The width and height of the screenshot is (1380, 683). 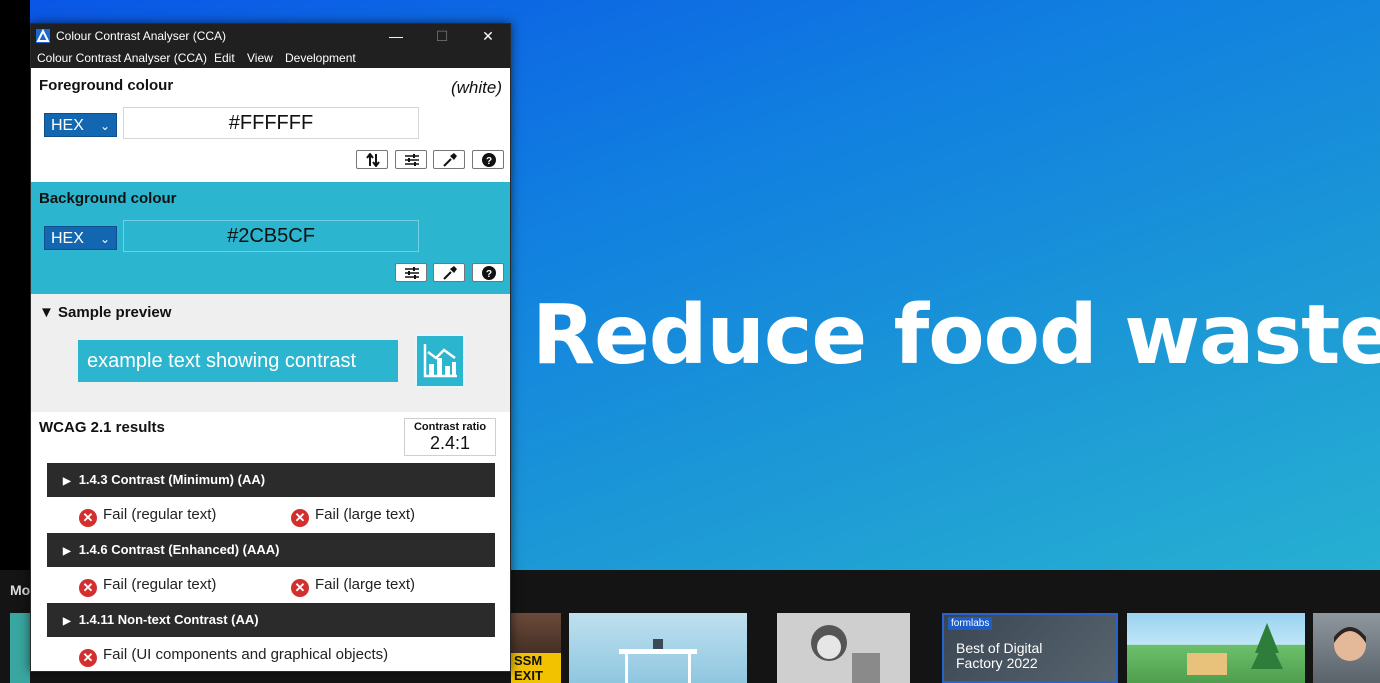 I want to click on background-format-value: HEX, so click(x=67, y=238).